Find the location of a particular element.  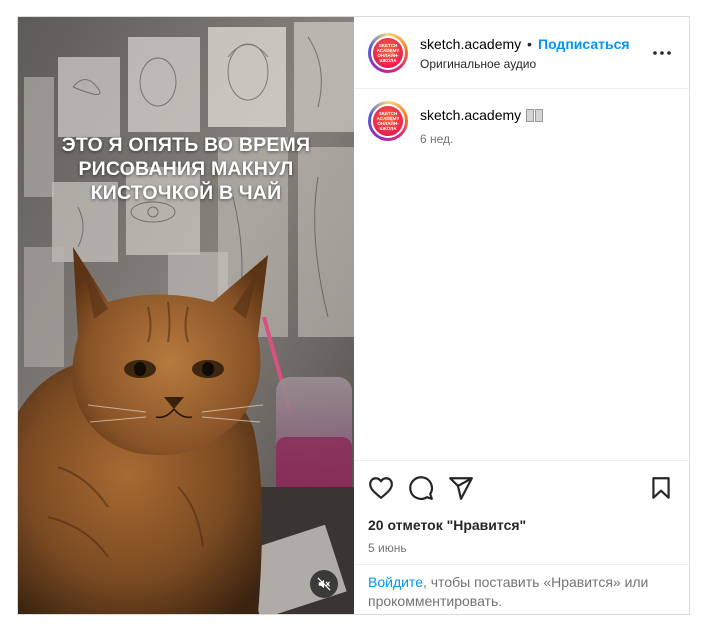

bookmark-icon is located at coordinates (661, 488).